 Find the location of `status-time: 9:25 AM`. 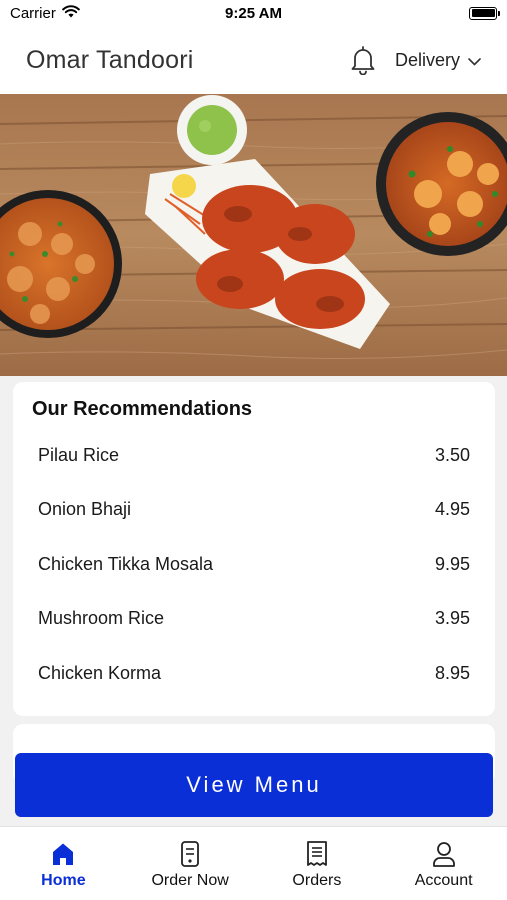

status-time: 9:25 AM is located at coordinates (253, 13).